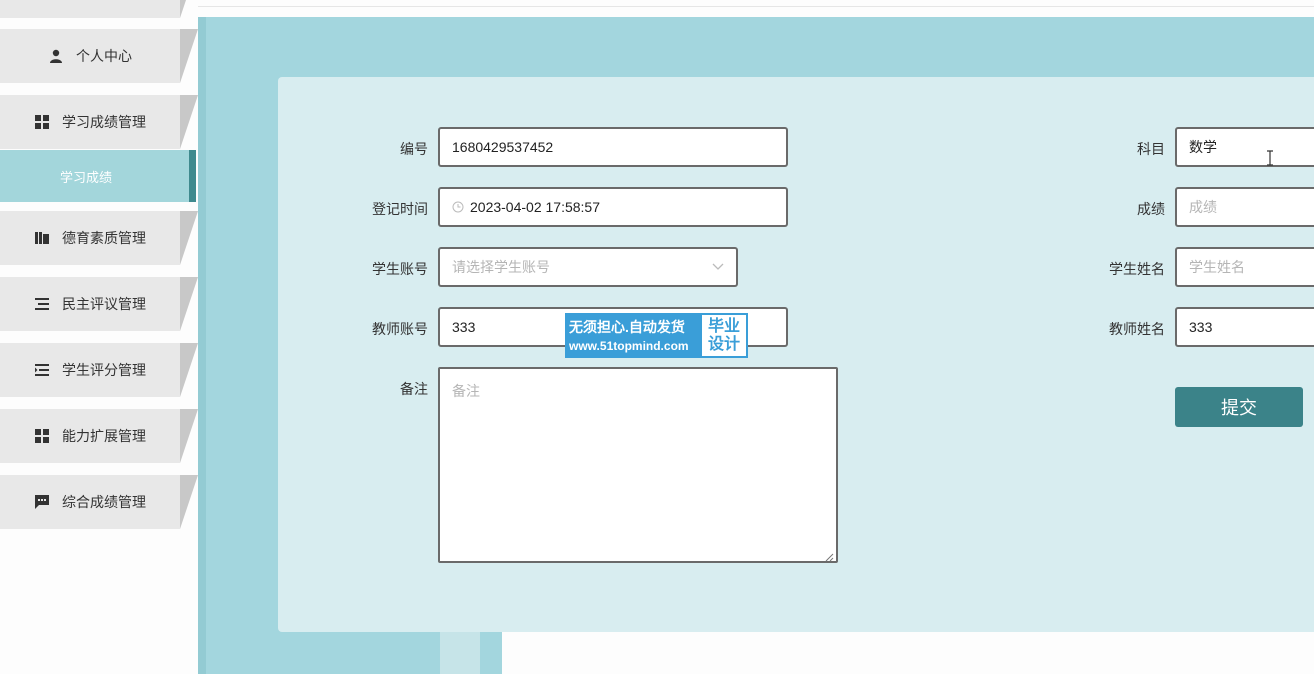 The width and height of the screenshot is (1314, 674). I want to click on chengji-field: 成绩, so click(1244, 207).